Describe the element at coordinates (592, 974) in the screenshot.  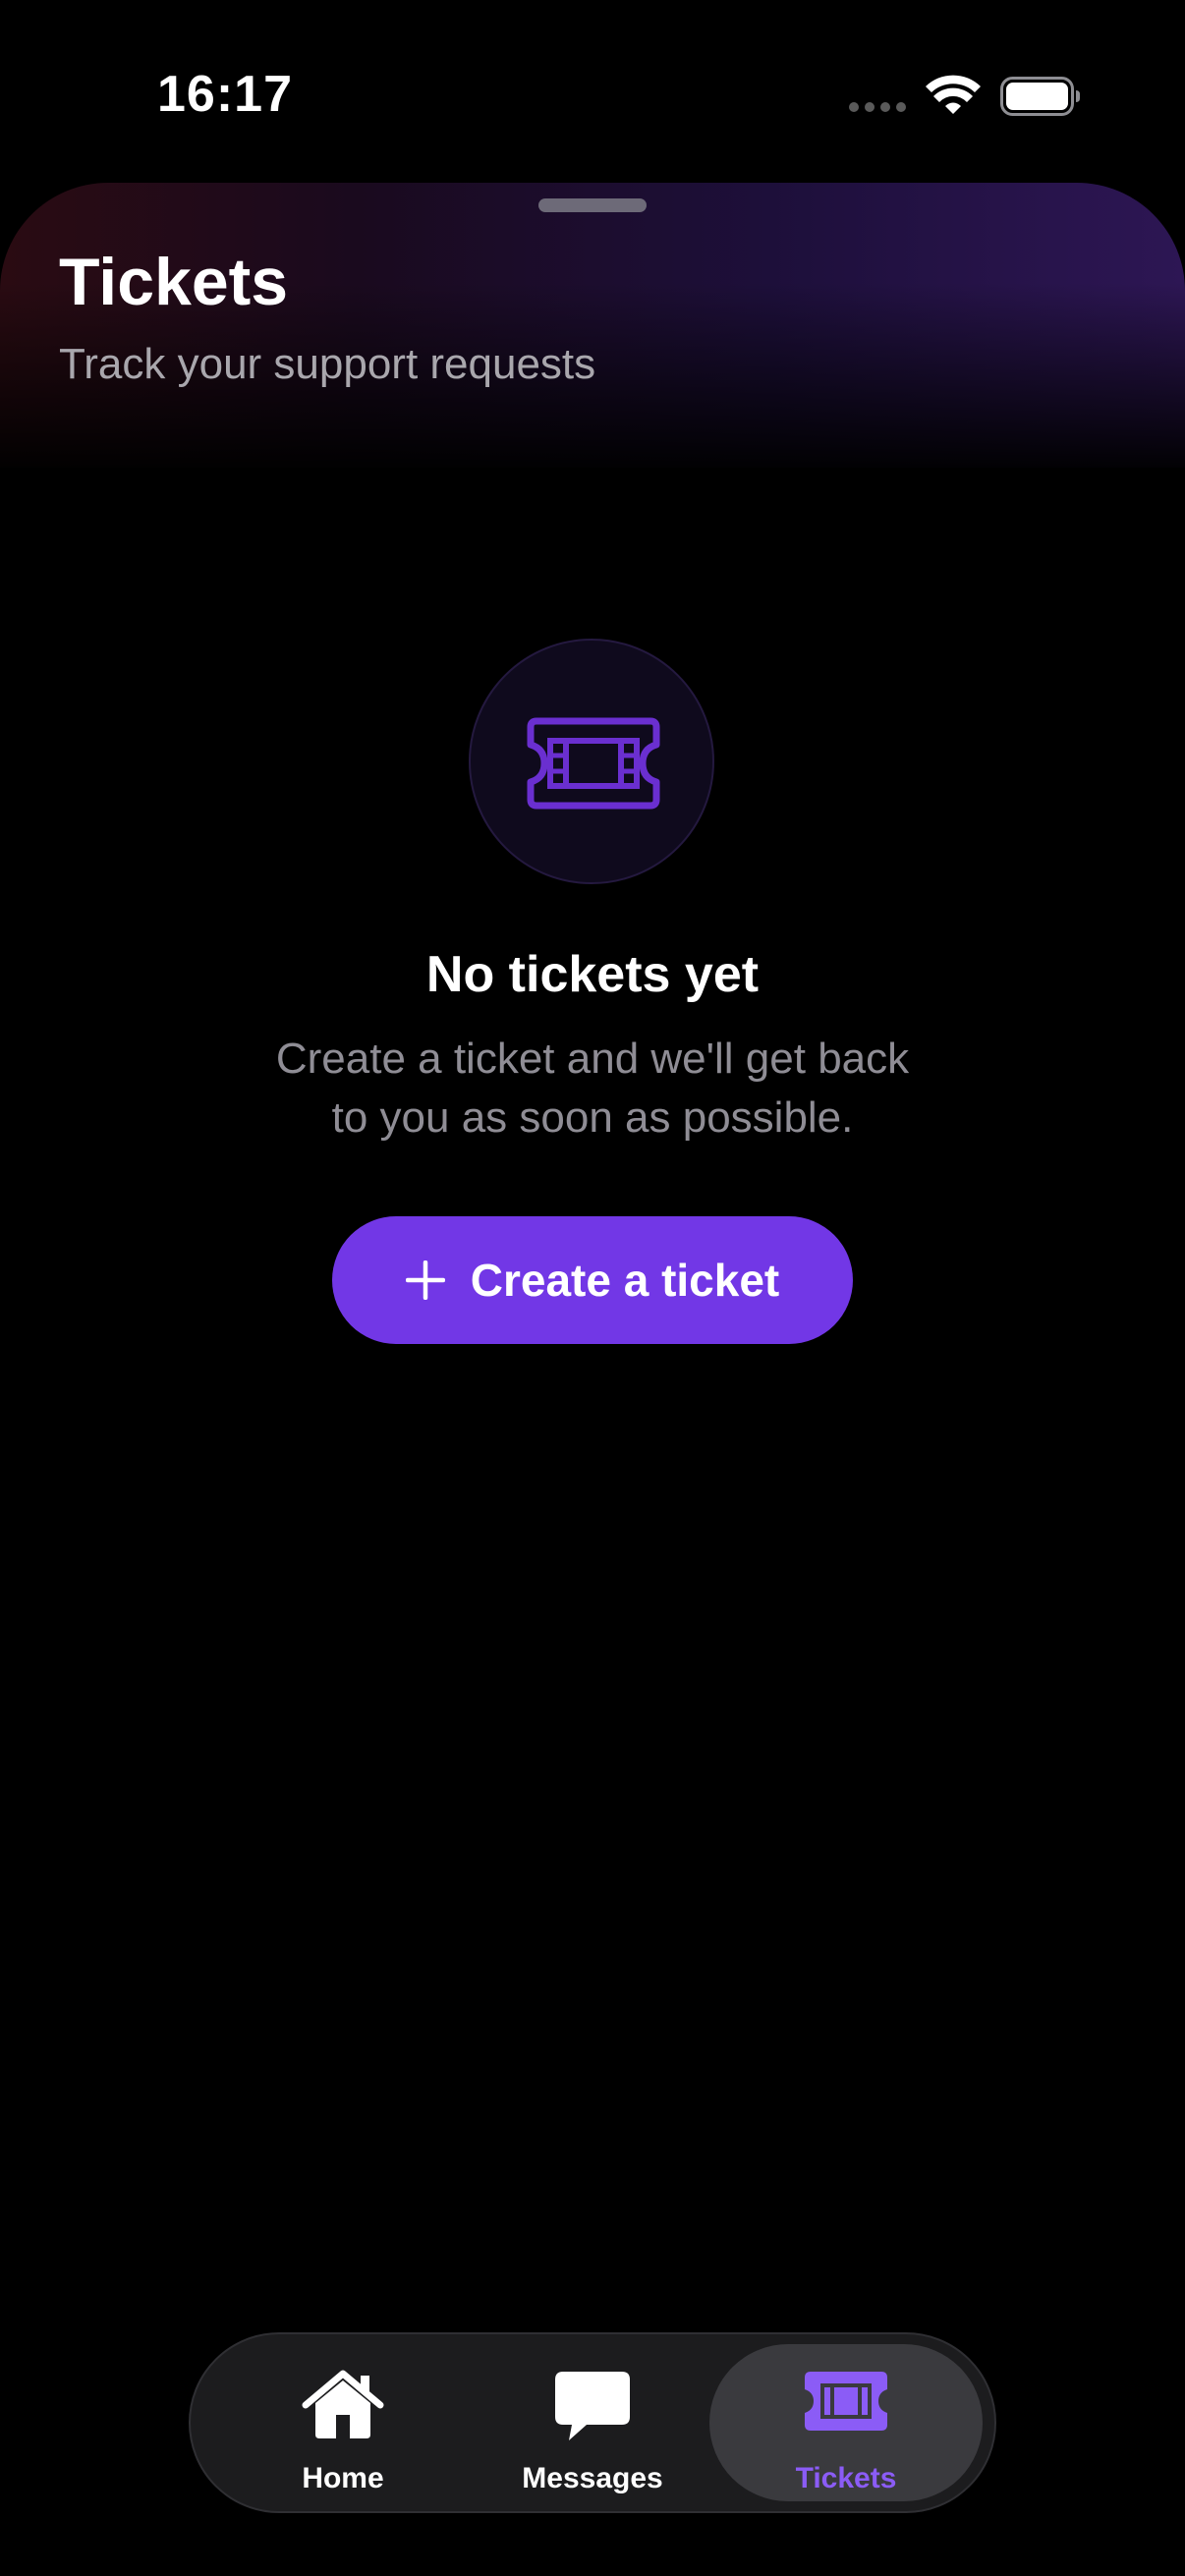
I see `empty-state-title: No tickets yet` at that location.